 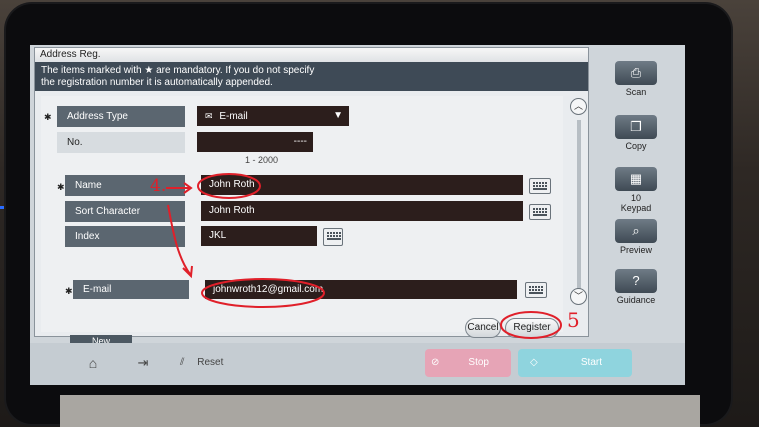 I want to click on device-base, so click(x=380, y=411).